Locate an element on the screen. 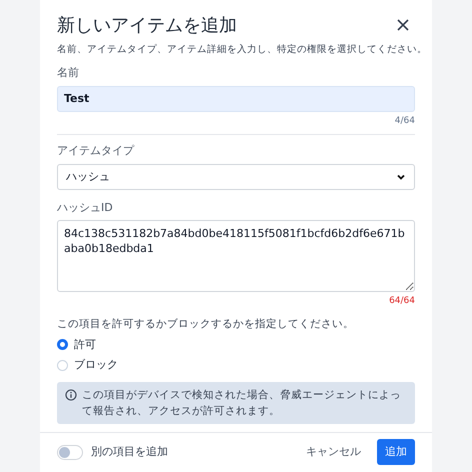 The height and width of the screenshot is (472, 472). close-button is located at coordinates (403, 25).